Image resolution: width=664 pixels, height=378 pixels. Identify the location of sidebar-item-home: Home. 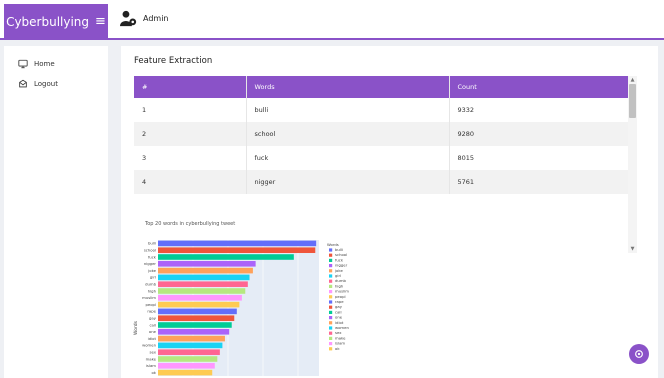
(36, 64).